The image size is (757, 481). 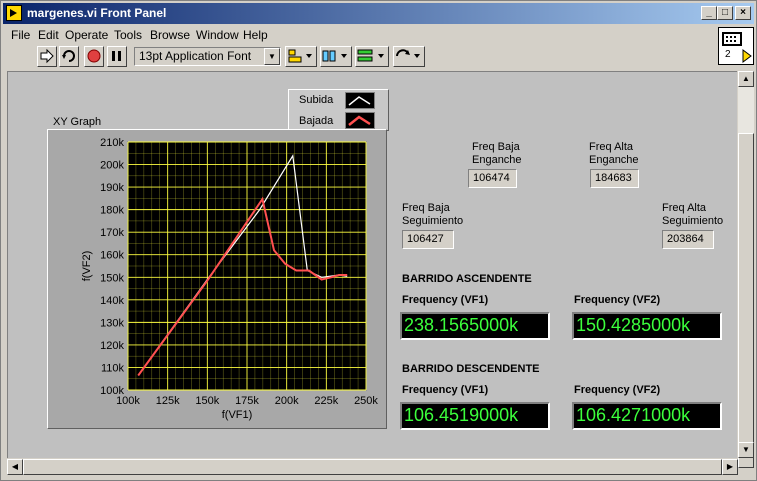 I want to click on x-tick-label: 225k, so click(x=326, y=401).